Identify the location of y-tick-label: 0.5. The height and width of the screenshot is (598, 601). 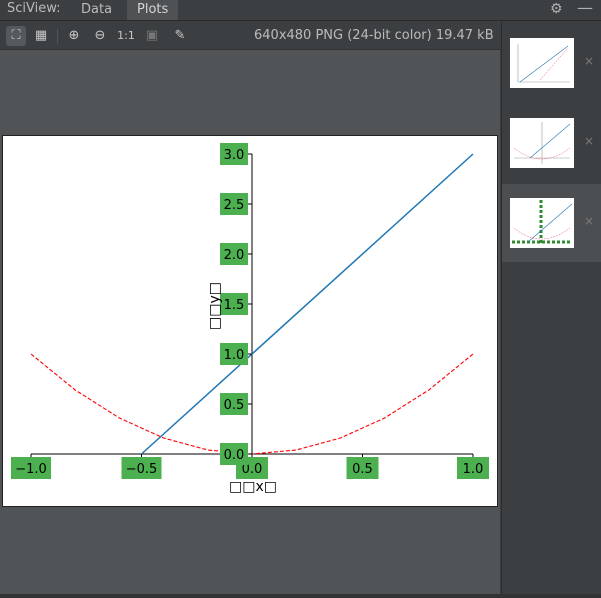
(234, 405).